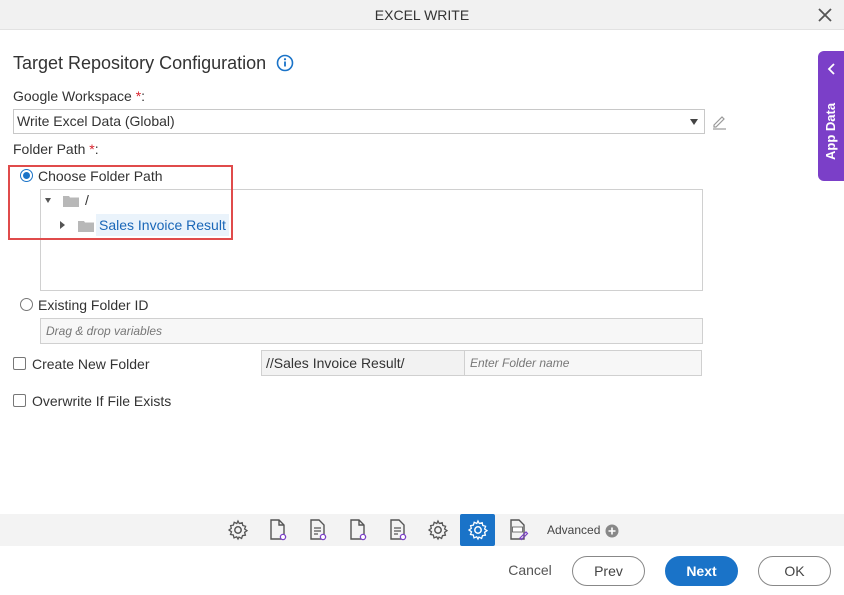  I want to click on existing-folder-id-radio, so click(26, 304).